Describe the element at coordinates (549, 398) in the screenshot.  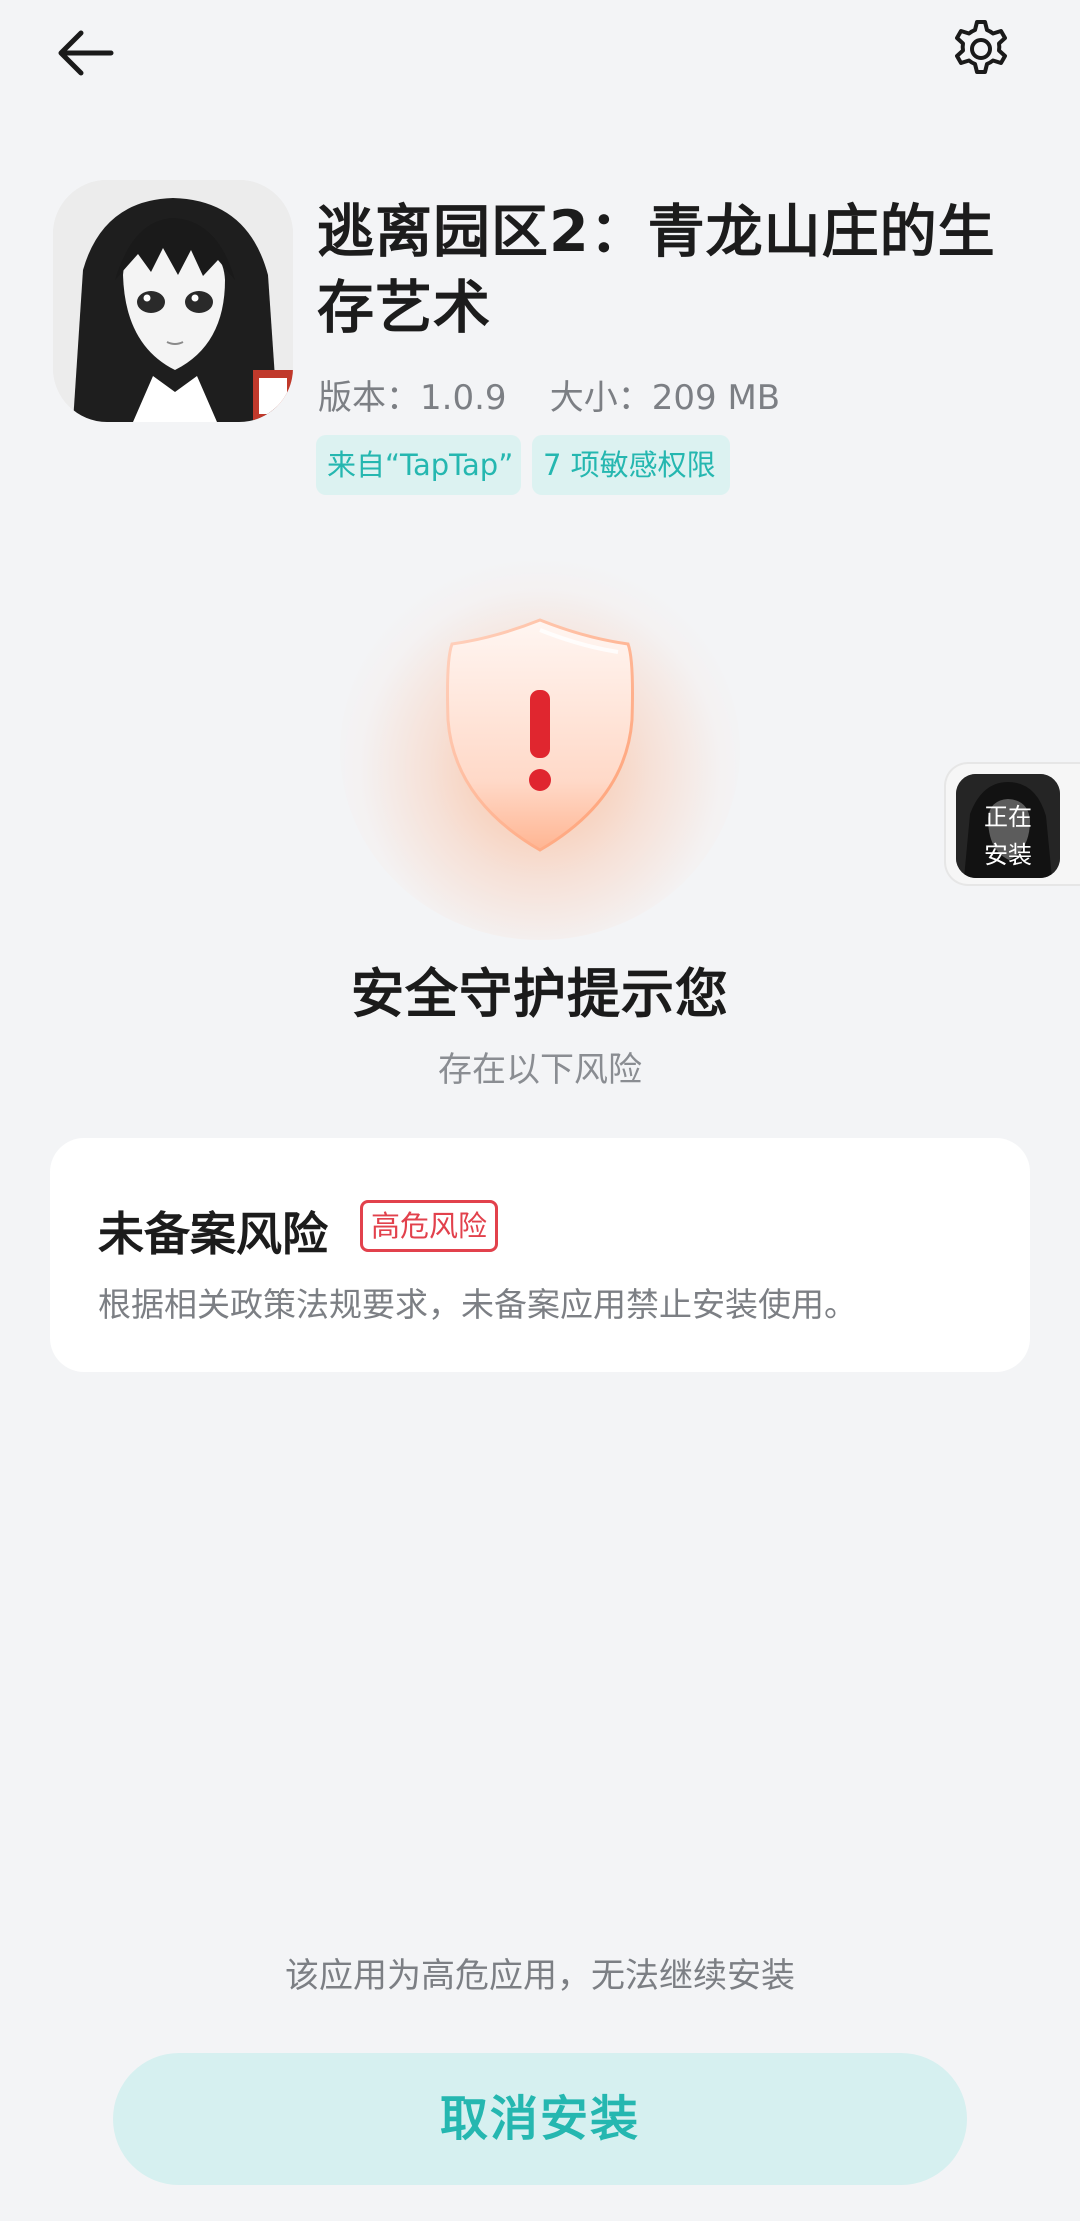
I see `app-meta: 版本：1.0.9 大小：209 MB` at that location.